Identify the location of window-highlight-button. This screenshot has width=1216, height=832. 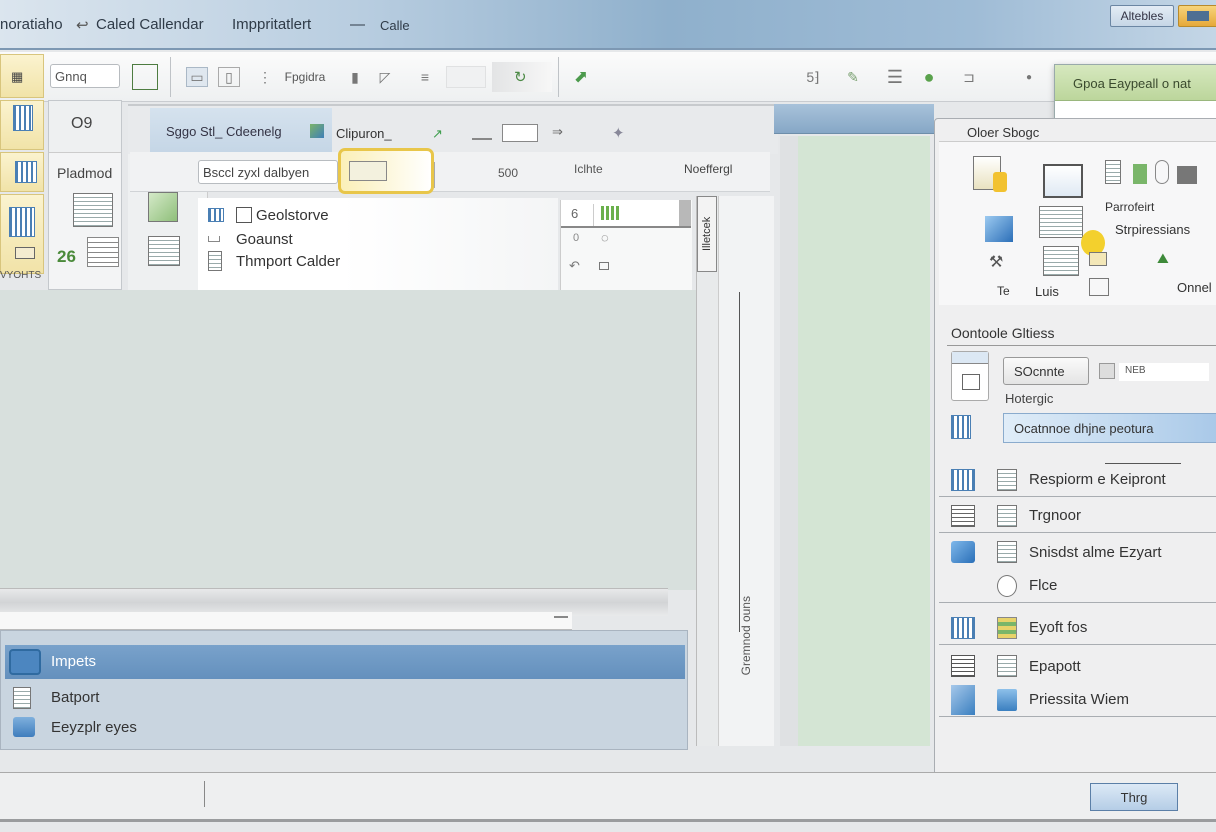
(1197, 16).